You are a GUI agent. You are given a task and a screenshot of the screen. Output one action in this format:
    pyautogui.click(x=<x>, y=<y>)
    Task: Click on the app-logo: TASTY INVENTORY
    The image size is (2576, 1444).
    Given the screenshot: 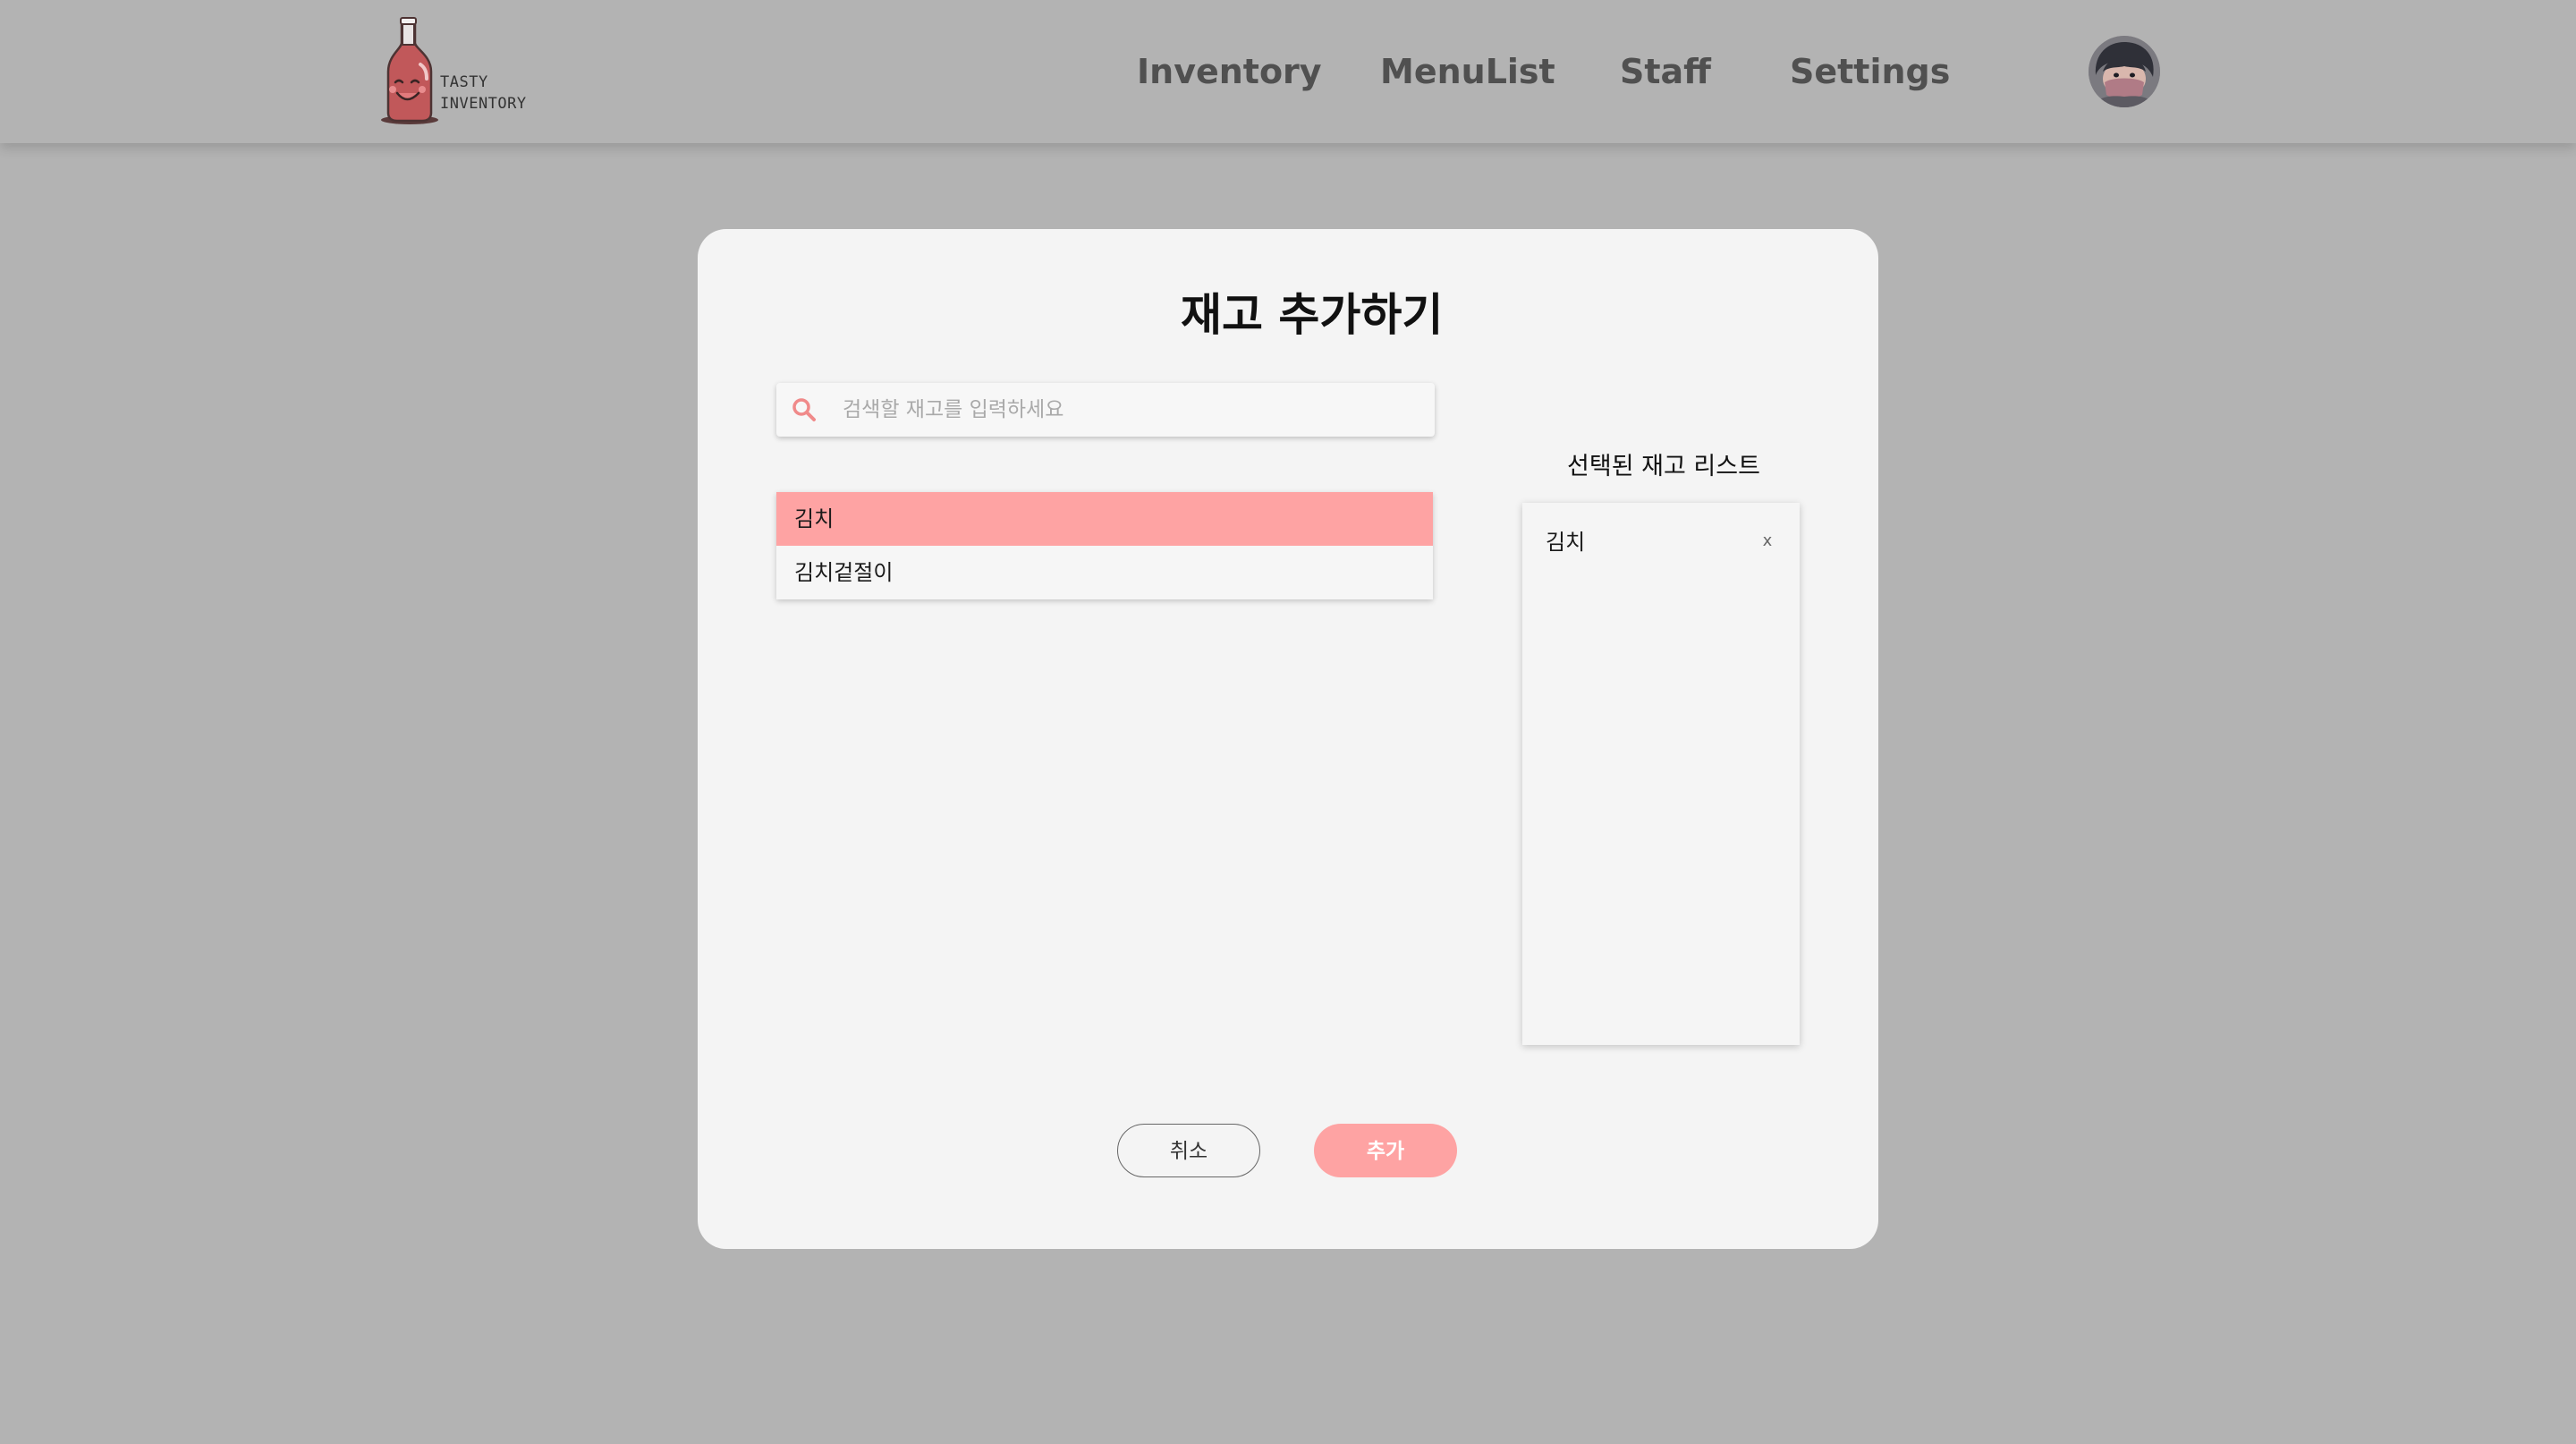 What is the action you would take?
    pyautogui.click(x=455, y=71)
    